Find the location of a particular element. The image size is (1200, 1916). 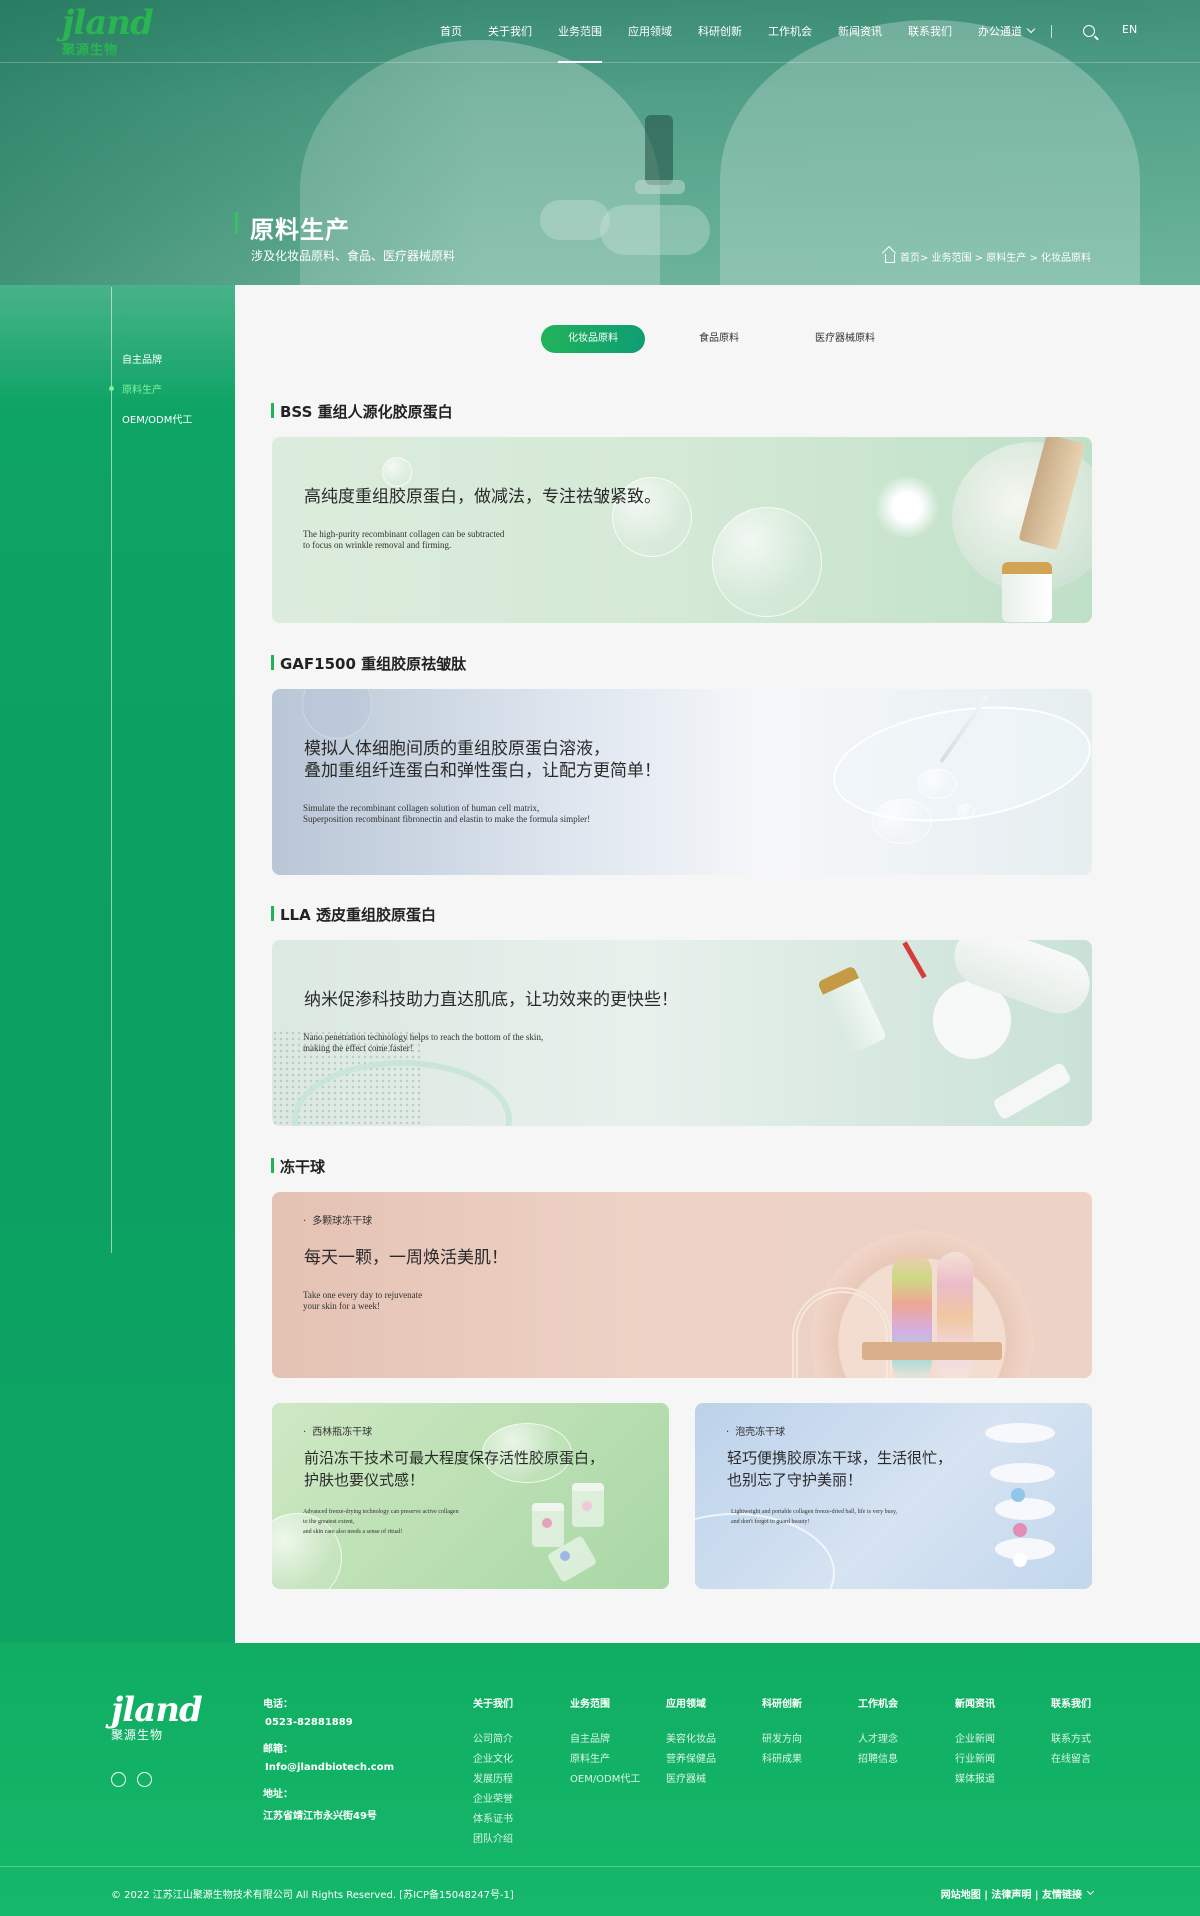

category-tabs: 化妆品原料 食品原料 医疗器械原料 is located at coordinates (730, 339).